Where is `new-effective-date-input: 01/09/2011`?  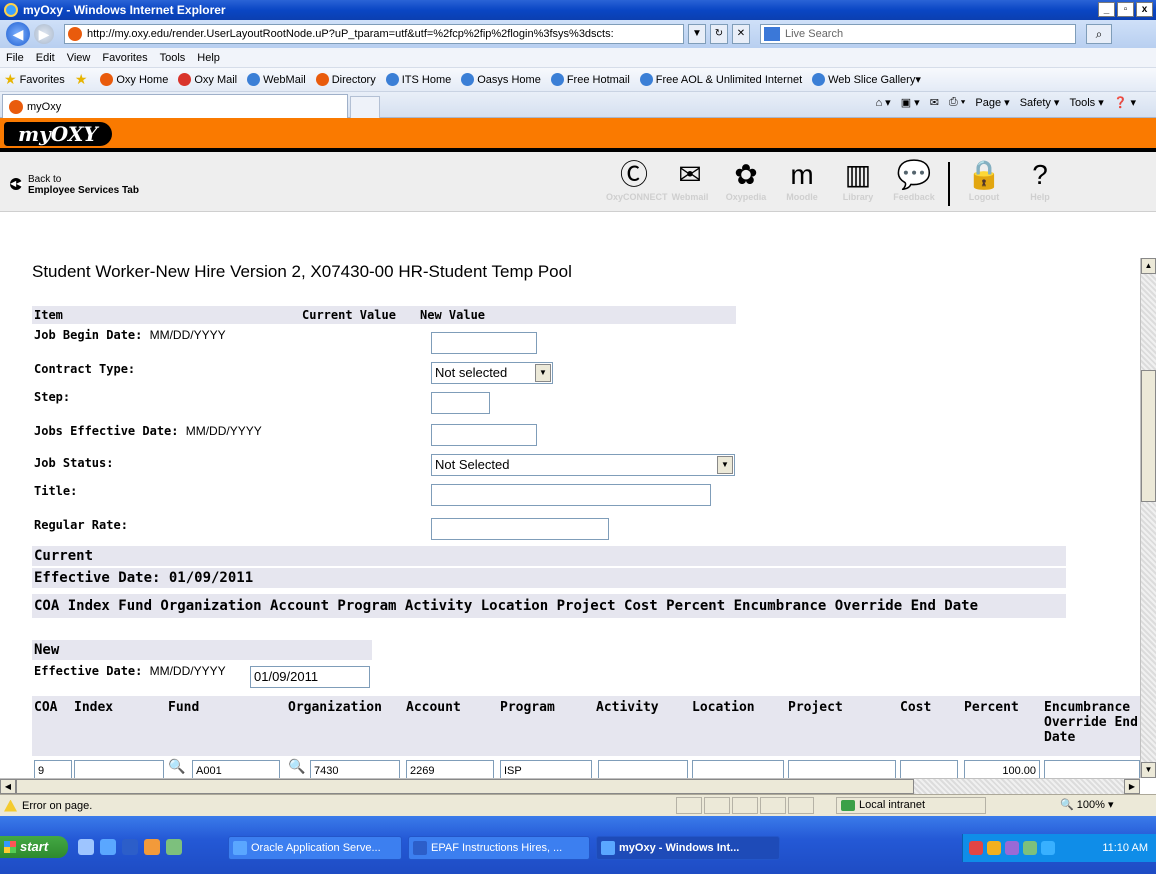
new-effective-date-input: 01/09/2011 is located at coordinates (310, 677).